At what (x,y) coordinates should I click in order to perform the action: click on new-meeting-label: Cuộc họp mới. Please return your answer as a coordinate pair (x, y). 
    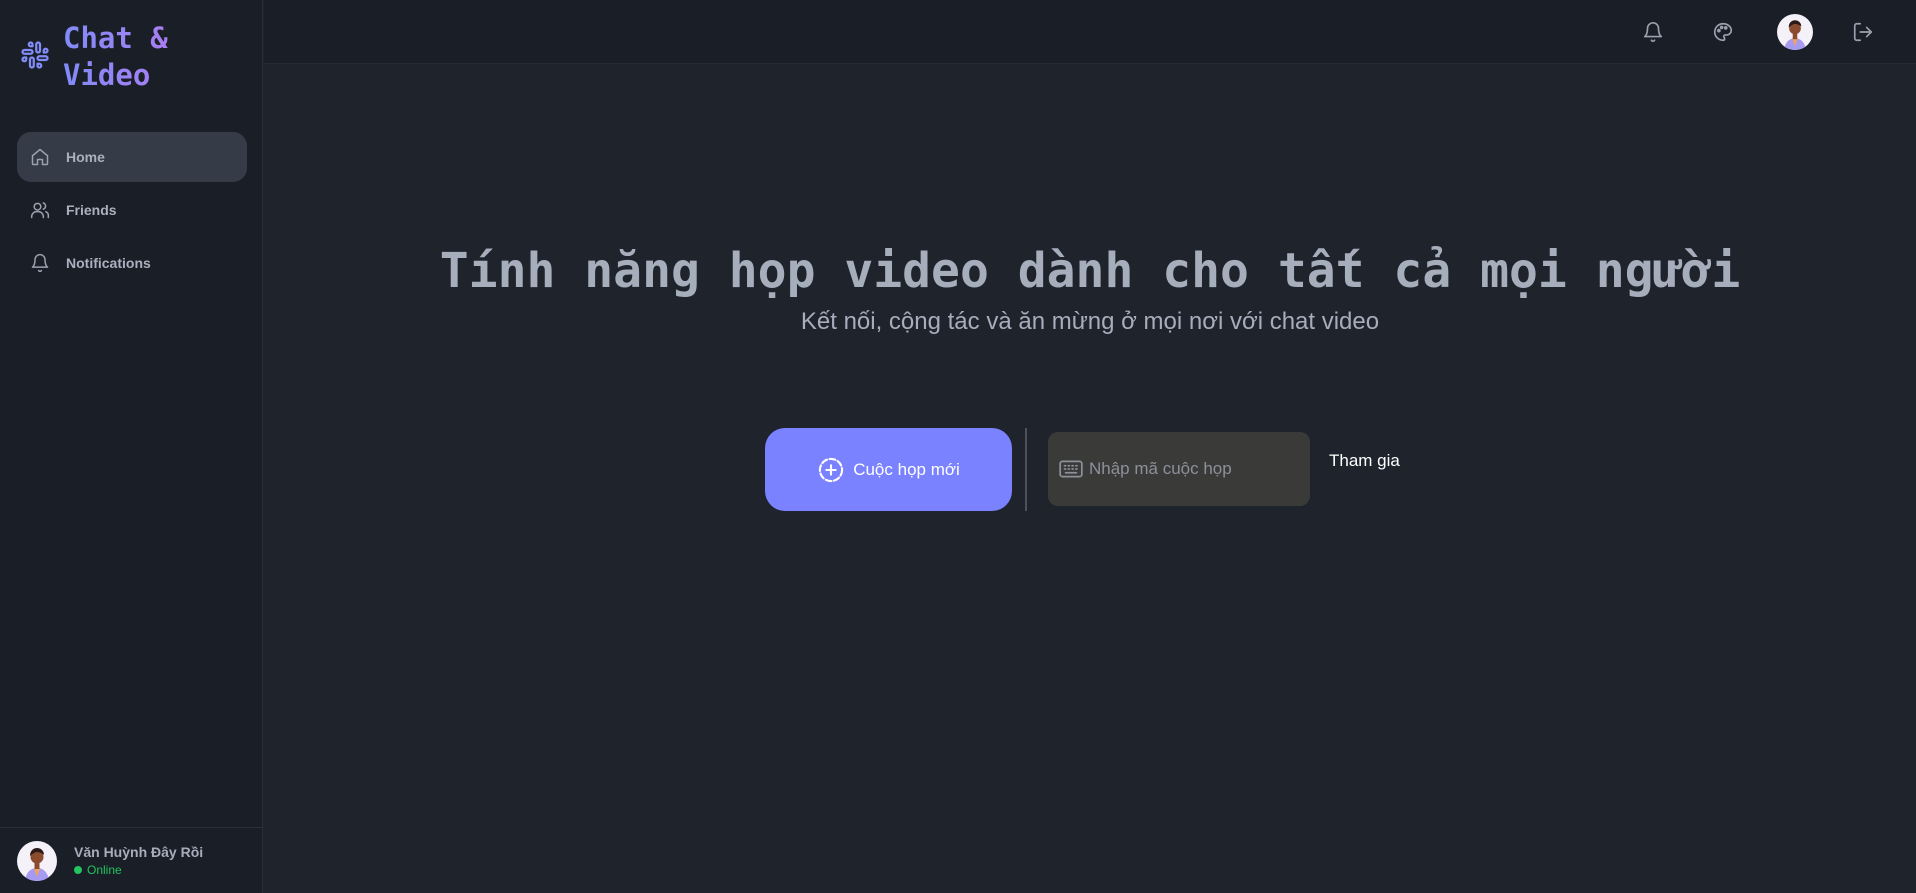
    Looking at the image, I should click on (906, 469).